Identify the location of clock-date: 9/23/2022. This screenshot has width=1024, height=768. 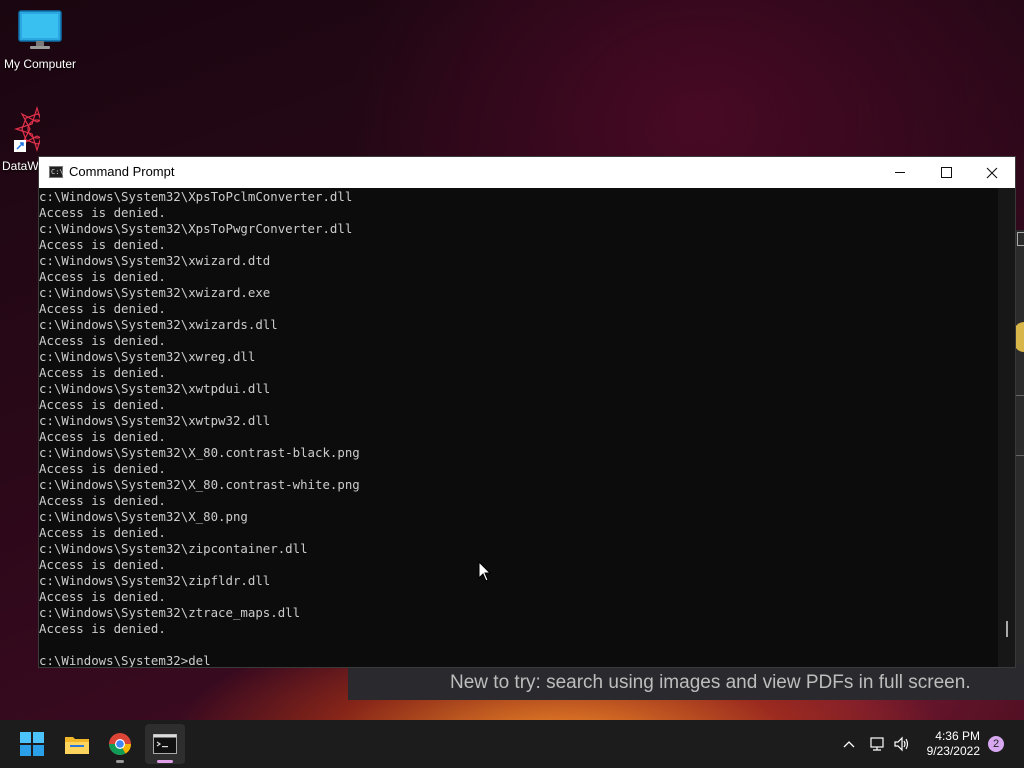
(953, 751).